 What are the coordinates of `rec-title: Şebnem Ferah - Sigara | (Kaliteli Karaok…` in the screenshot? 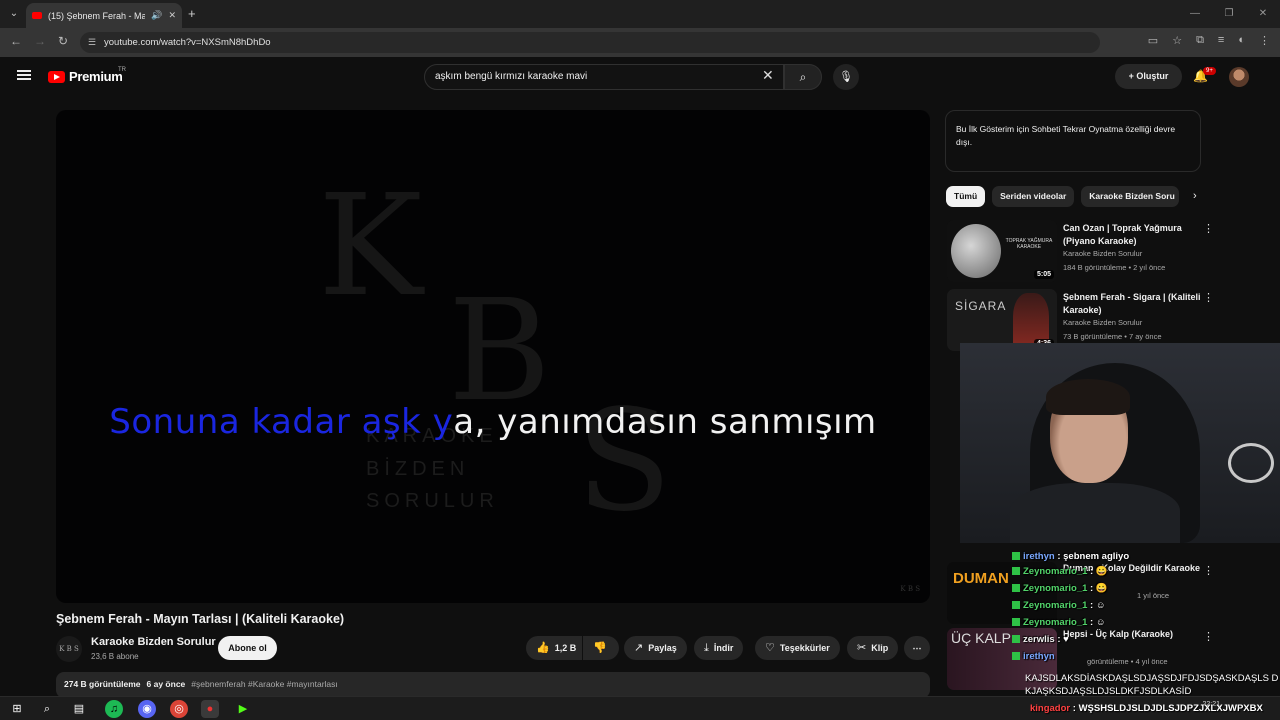 It's located at (1133, 304).